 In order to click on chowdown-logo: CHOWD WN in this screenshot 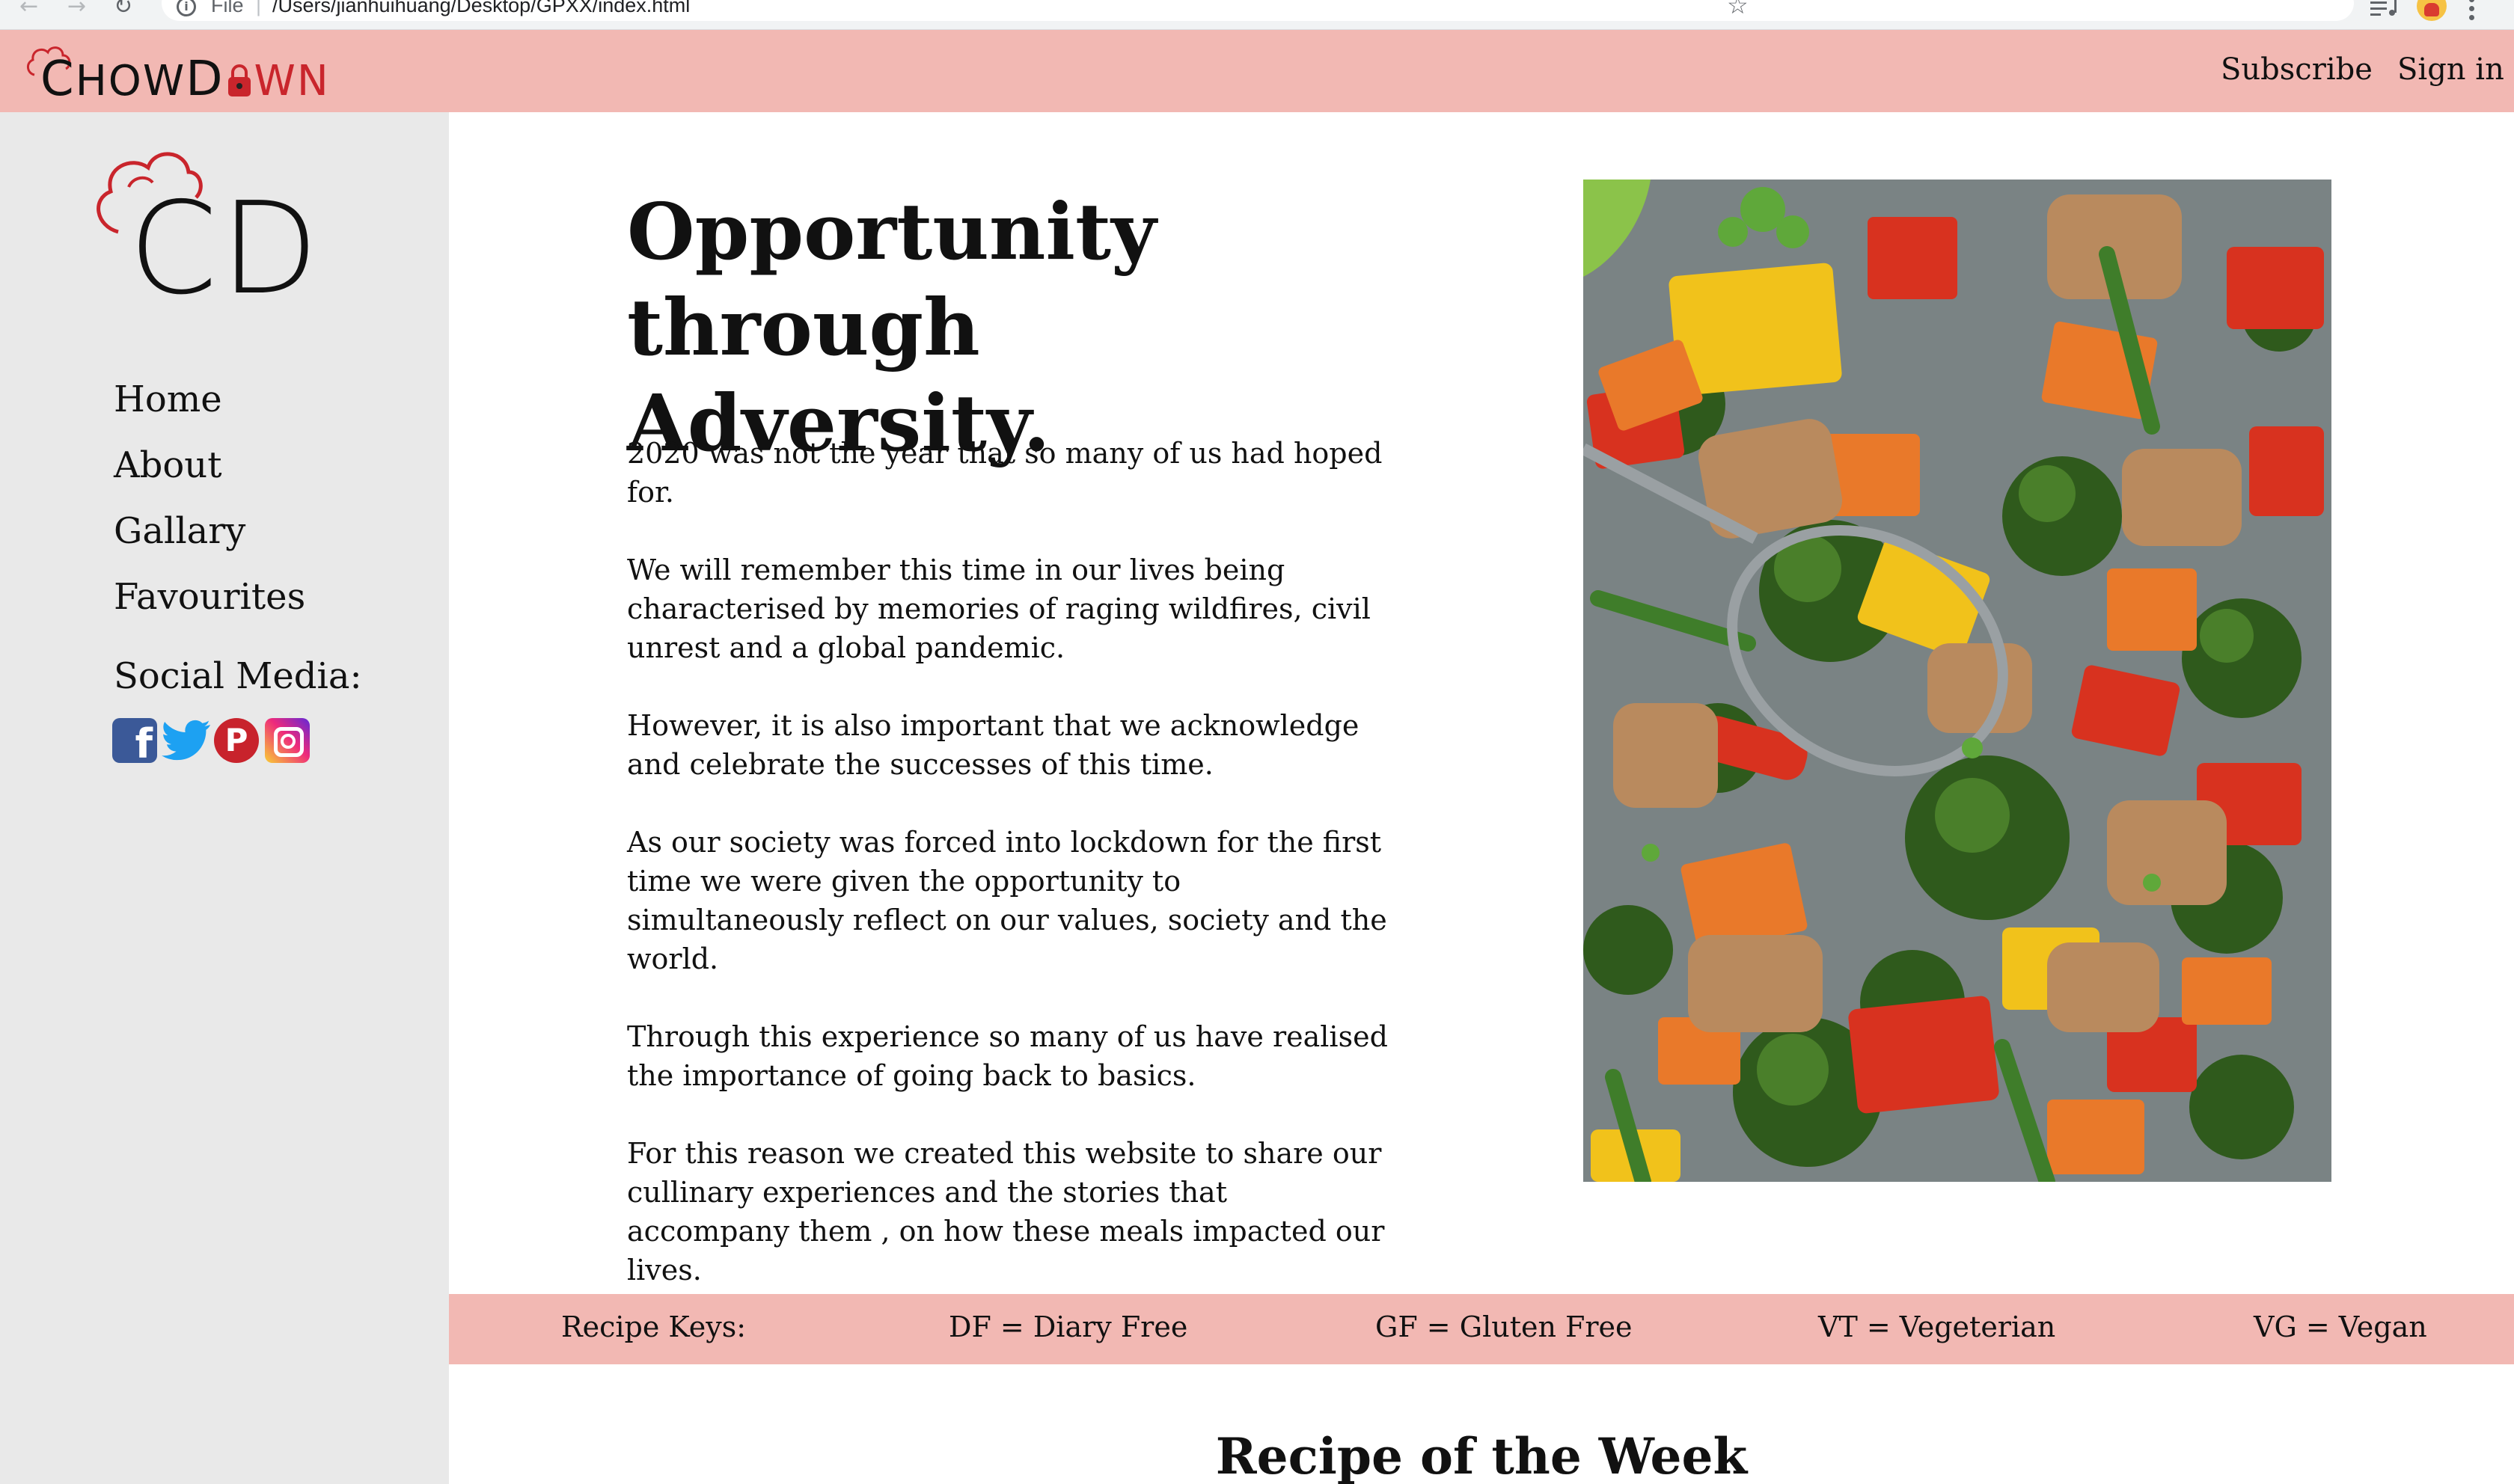, I will do `click(181, 71)`.